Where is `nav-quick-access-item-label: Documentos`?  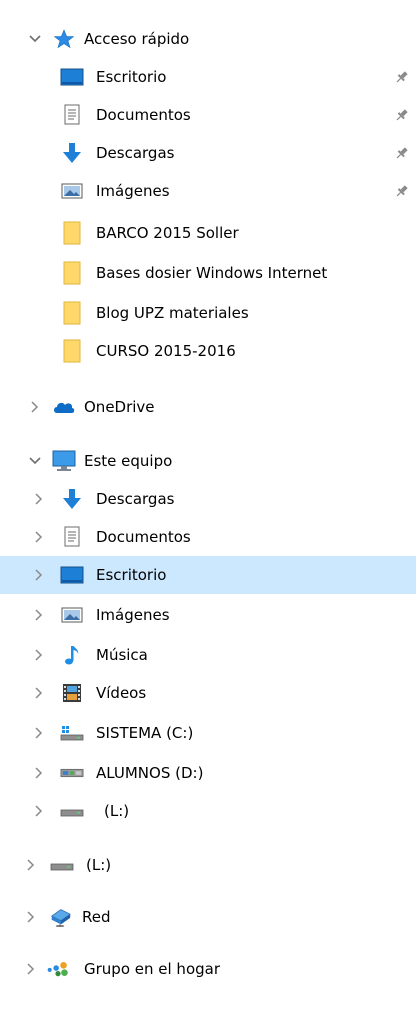
nav-quick-access-item-label: Documentos is located at coordinates (143, 115).